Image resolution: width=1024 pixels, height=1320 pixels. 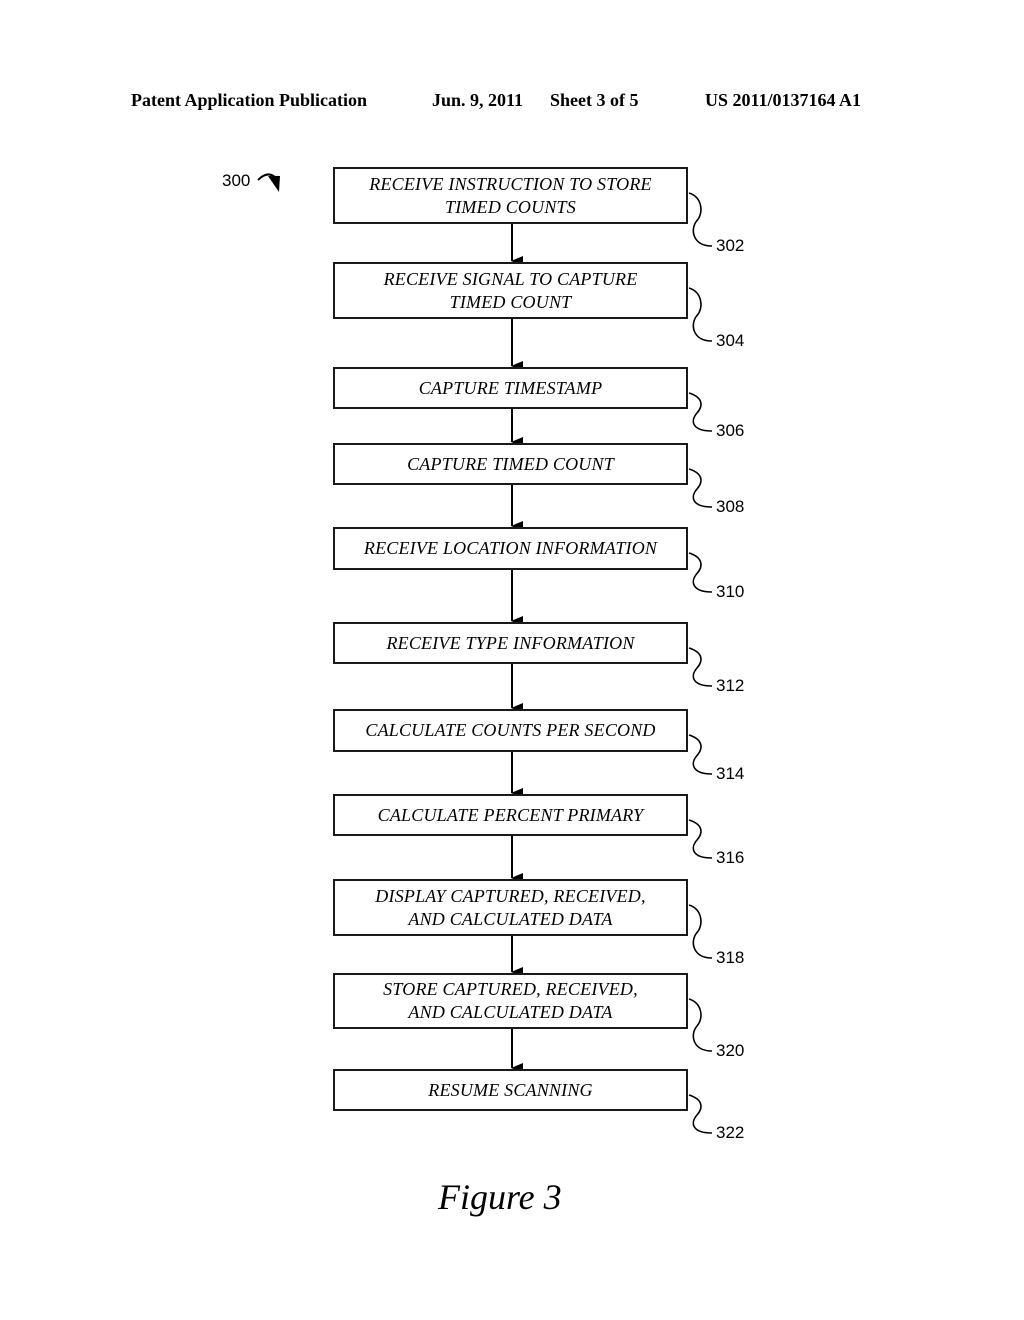 I want to click on figure-ref-arrowhead-icon, so click(x=274, y=184).